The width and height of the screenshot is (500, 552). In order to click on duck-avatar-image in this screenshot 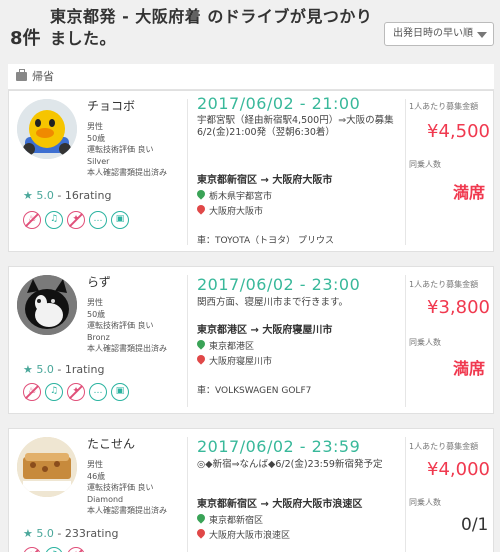, I will do `click(47, 129)`.